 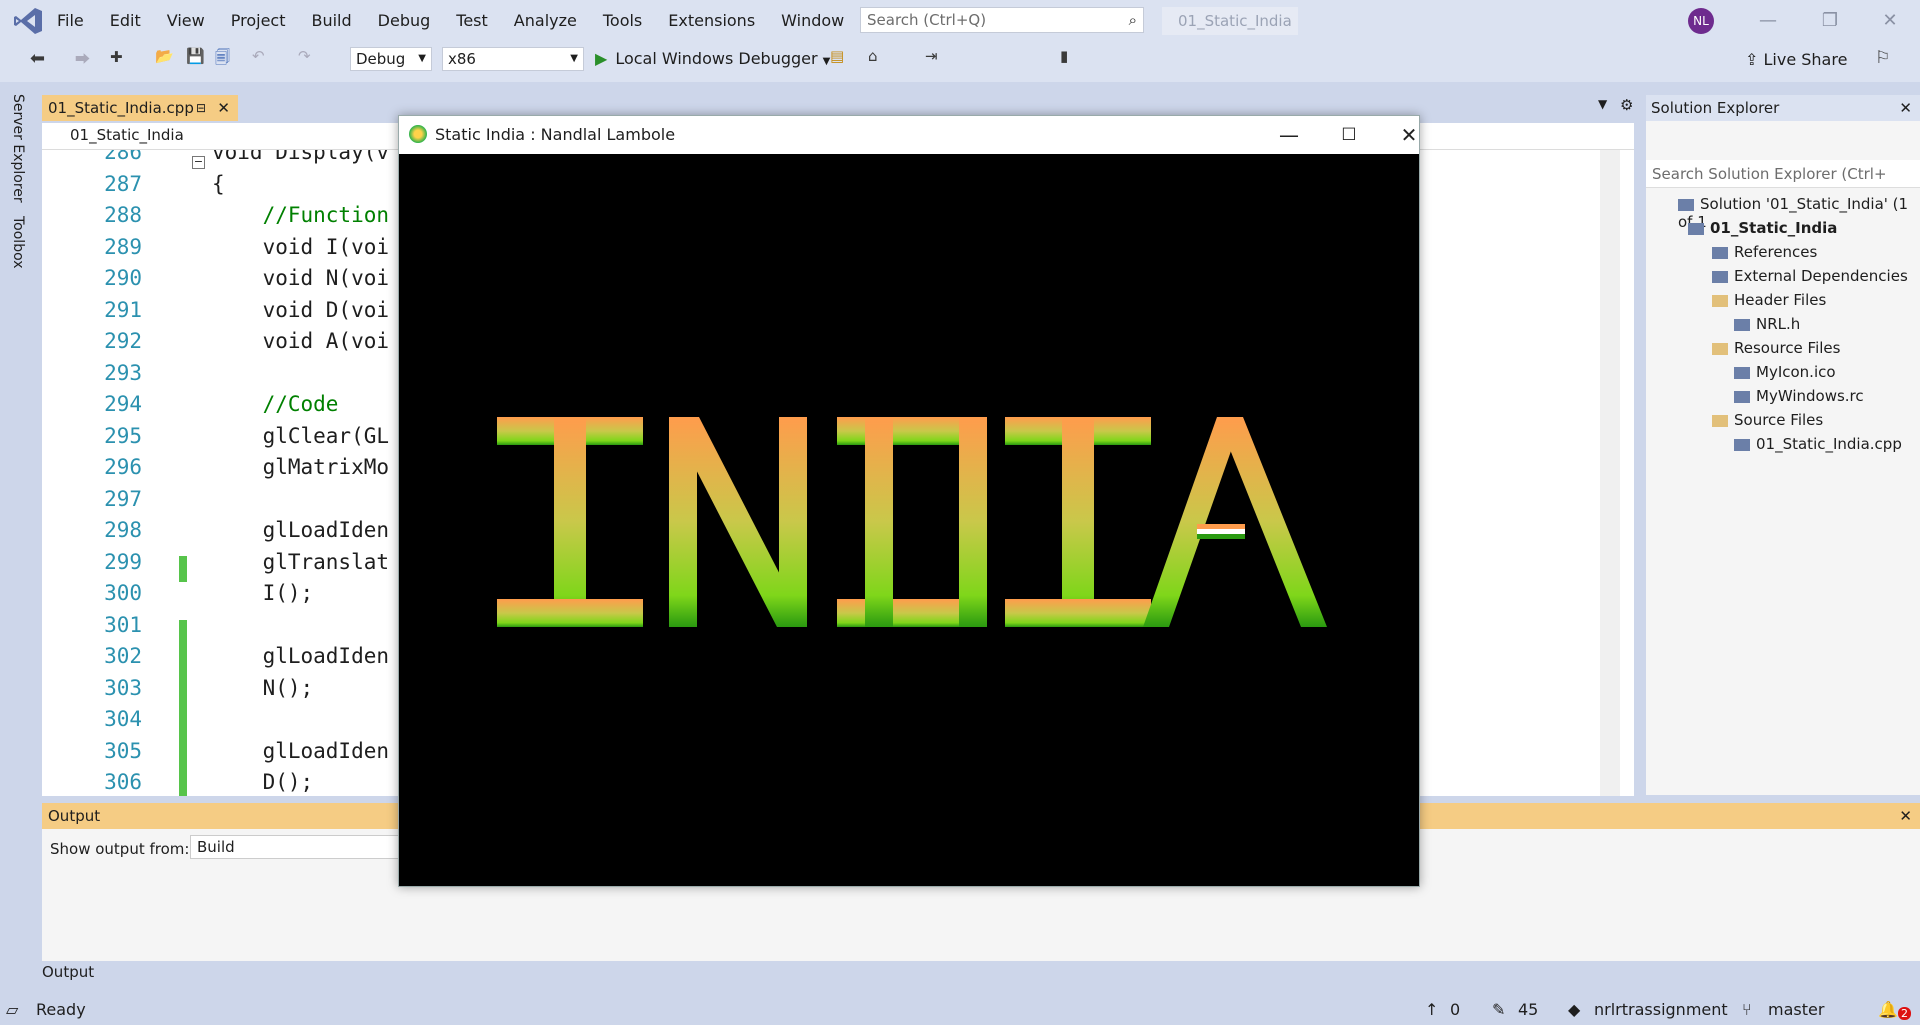 I want to click on tree-item-label: 01_Static_India.cpp, so click(x=1829, y=444).